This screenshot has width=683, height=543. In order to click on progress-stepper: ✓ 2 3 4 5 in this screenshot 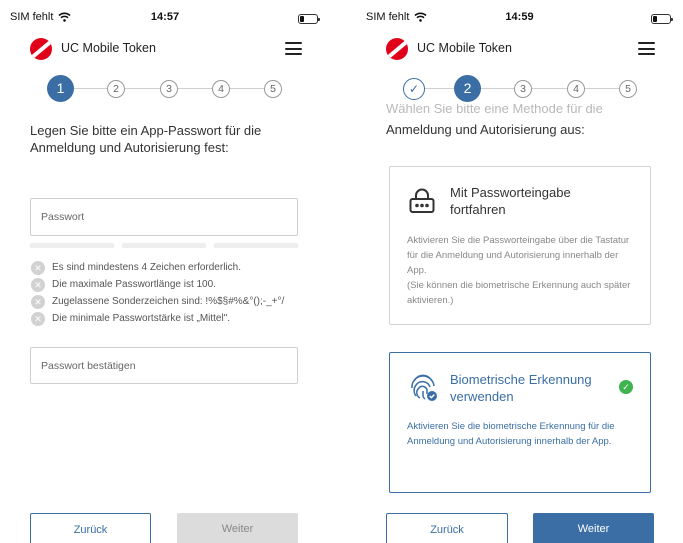, I will do `click(521, 89)`.